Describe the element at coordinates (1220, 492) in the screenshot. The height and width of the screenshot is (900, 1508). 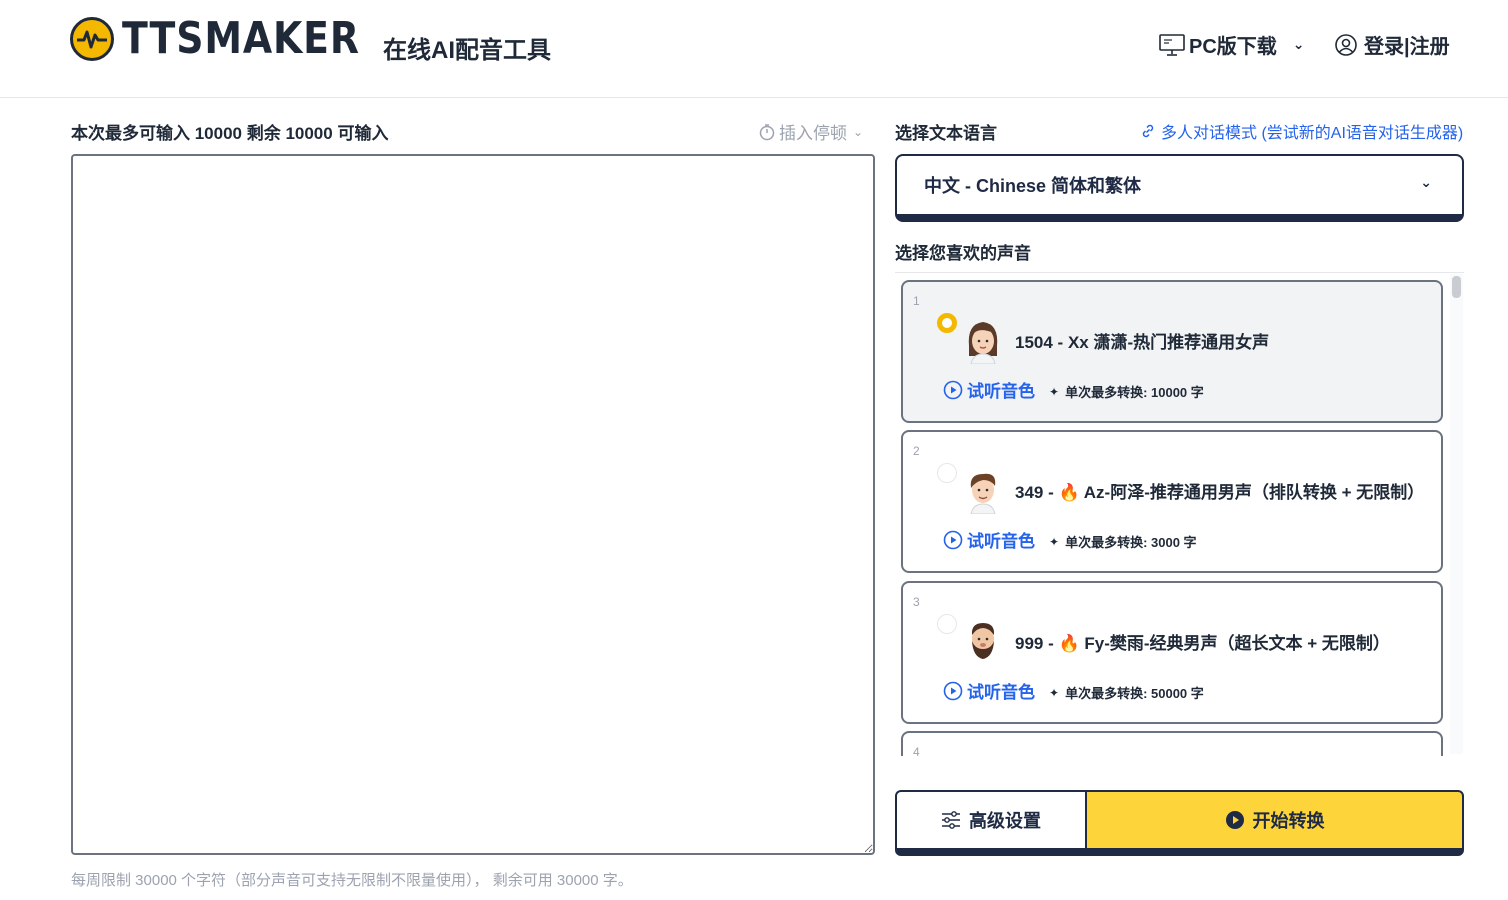
I see `voice-name: 349 - 🔥 Az-阿泽-推荐通用男声（排队转换 + 无限制）` at that location.